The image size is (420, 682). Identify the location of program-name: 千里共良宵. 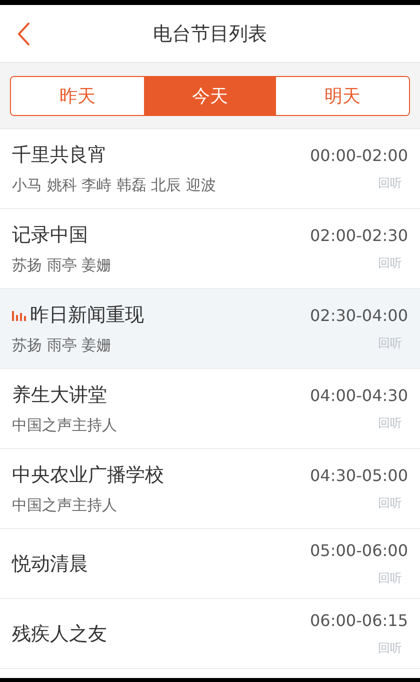
(59, 155).